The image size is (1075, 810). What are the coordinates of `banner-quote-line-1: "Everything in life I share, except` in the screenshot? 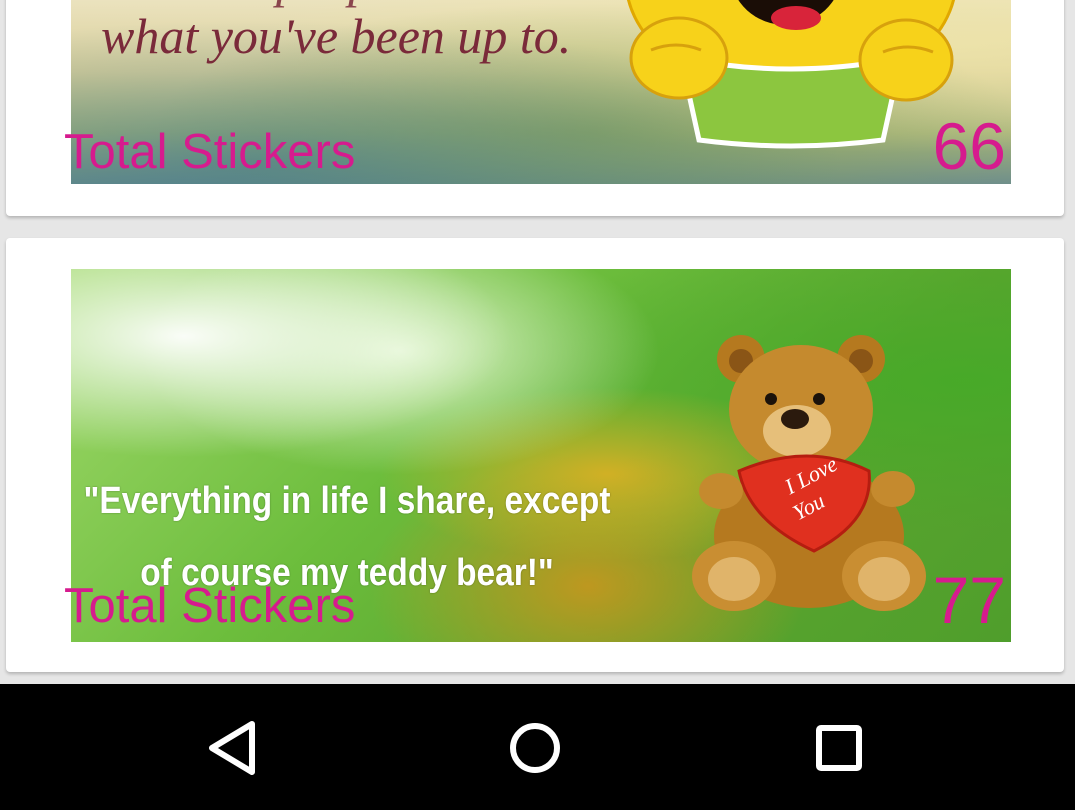 It's located at (347, 501).